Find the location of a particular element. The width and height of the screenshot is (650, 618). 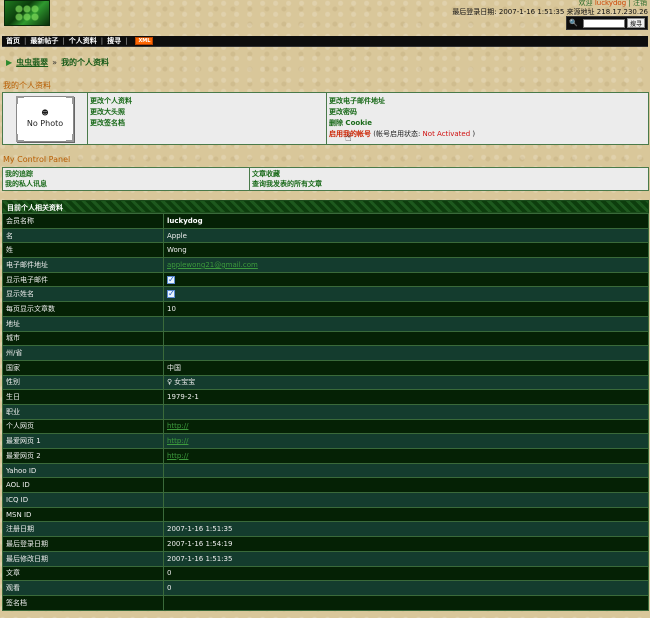

breadcrumb-home: 虫虫翡翠 is located at coordinates (32, 62).